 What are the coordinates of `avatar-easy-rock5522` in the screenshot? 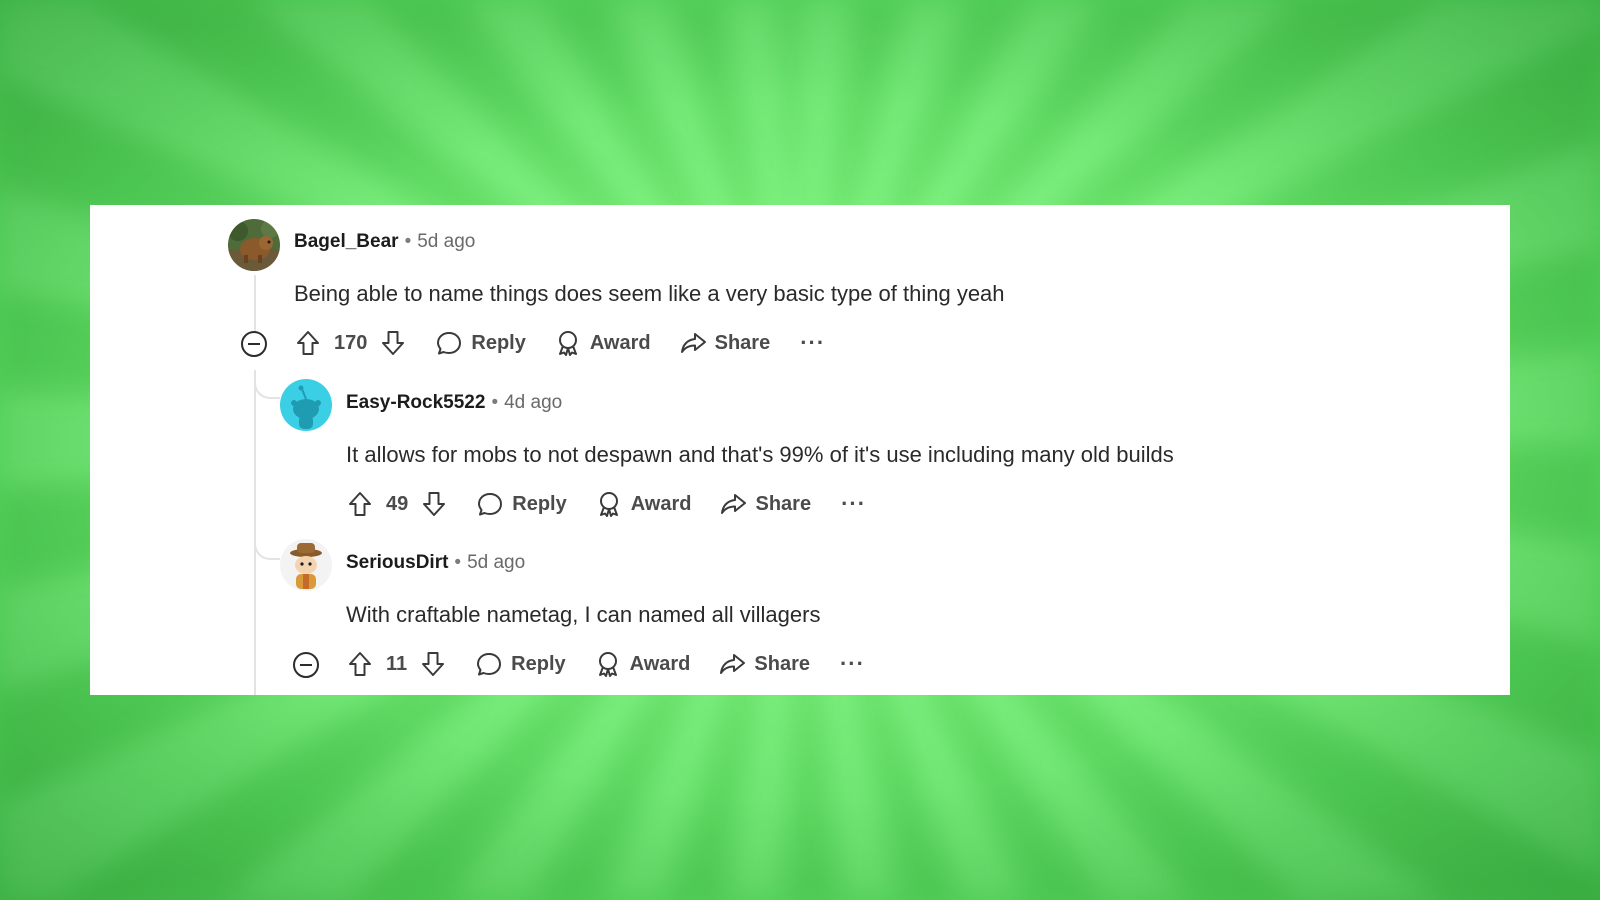 It's located at (306, 405).